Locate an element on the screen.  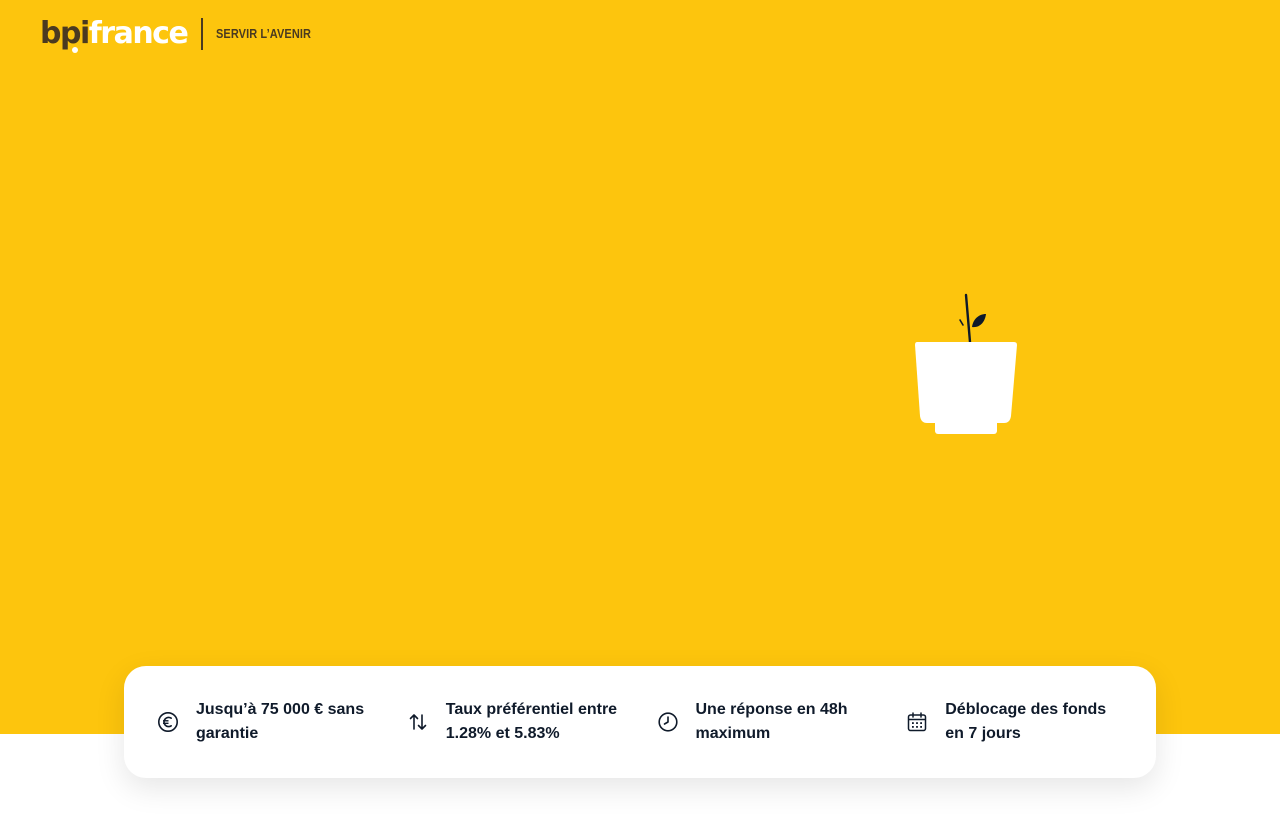
feature-text: Jusqu’à 75 000 € sans garantie is located at coordinates (280, 721).